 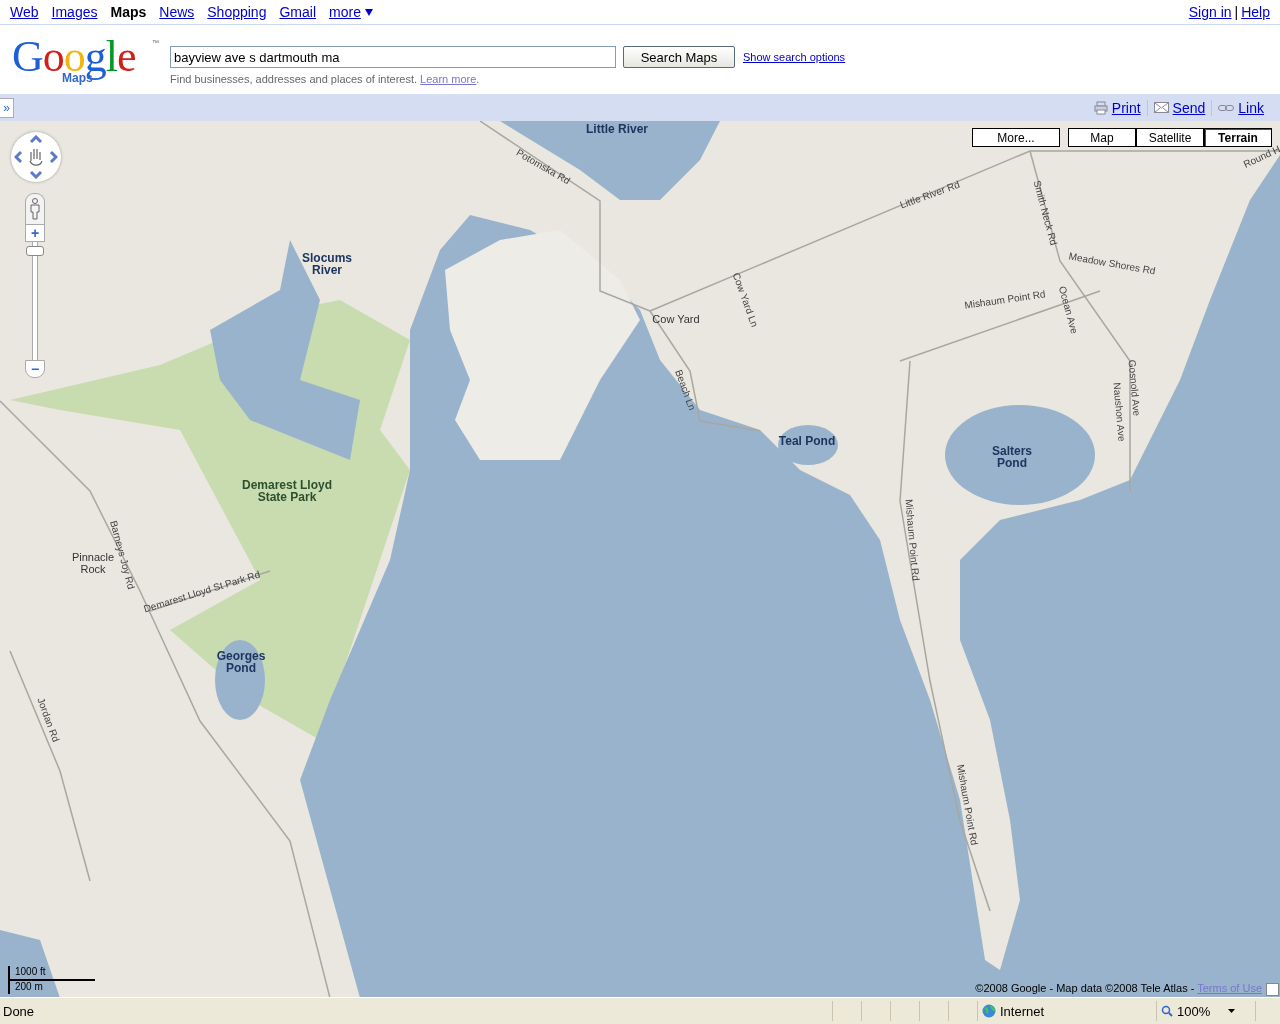 I want to click on envelope-icon, so click(x=1161, y=107).